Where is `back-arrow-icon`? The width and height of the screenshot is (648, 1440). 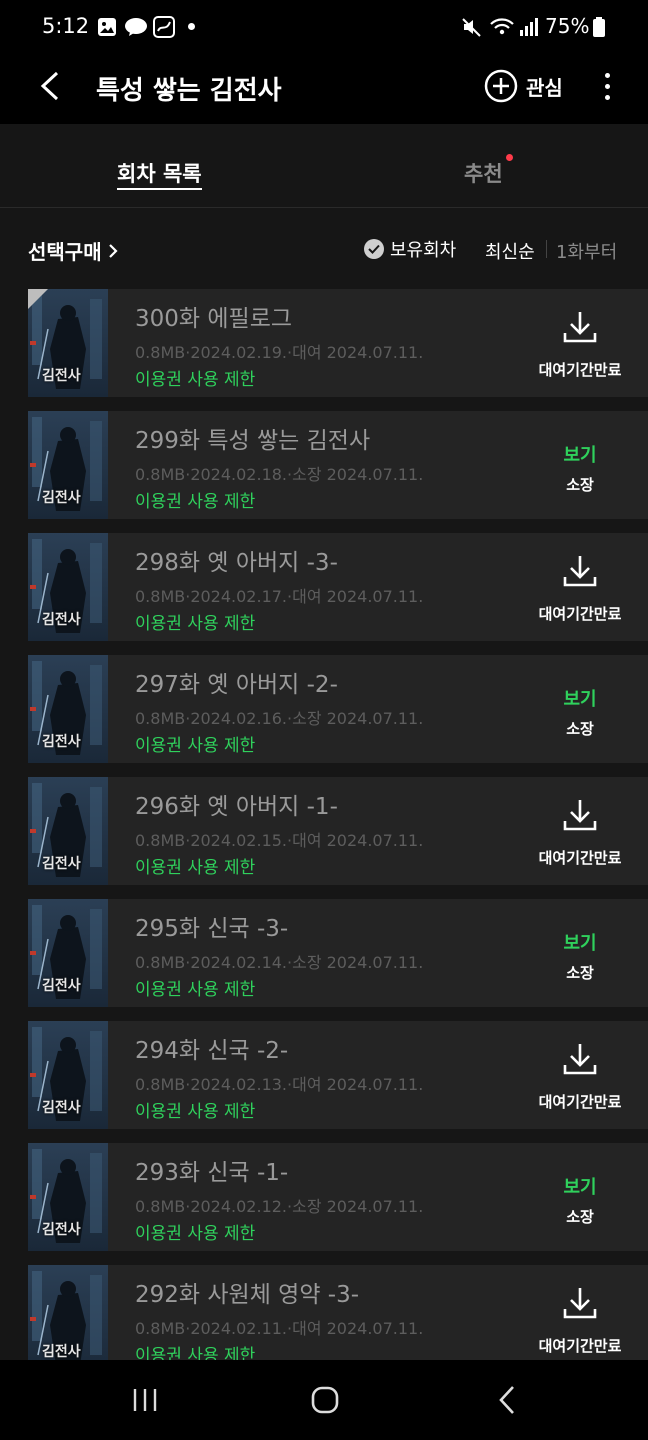
back-arrow-icon is located at coordinates (49, 86).